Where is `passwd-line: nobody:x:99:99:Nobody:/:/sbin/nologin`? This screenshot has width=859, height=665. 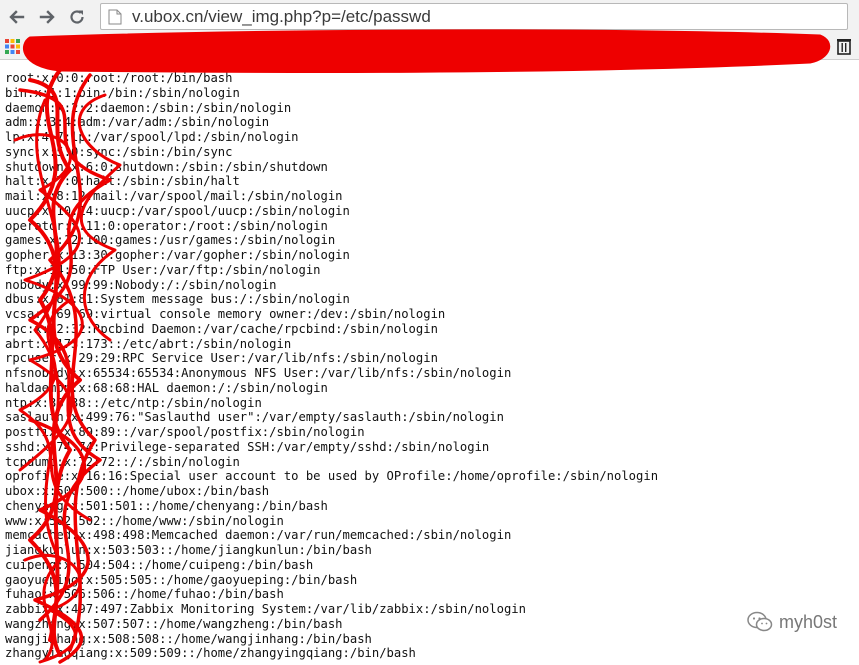
passwd-line: nobody:x:99:99:Nobody:/:/sbin/nologin is located at coordinates (141, 284).